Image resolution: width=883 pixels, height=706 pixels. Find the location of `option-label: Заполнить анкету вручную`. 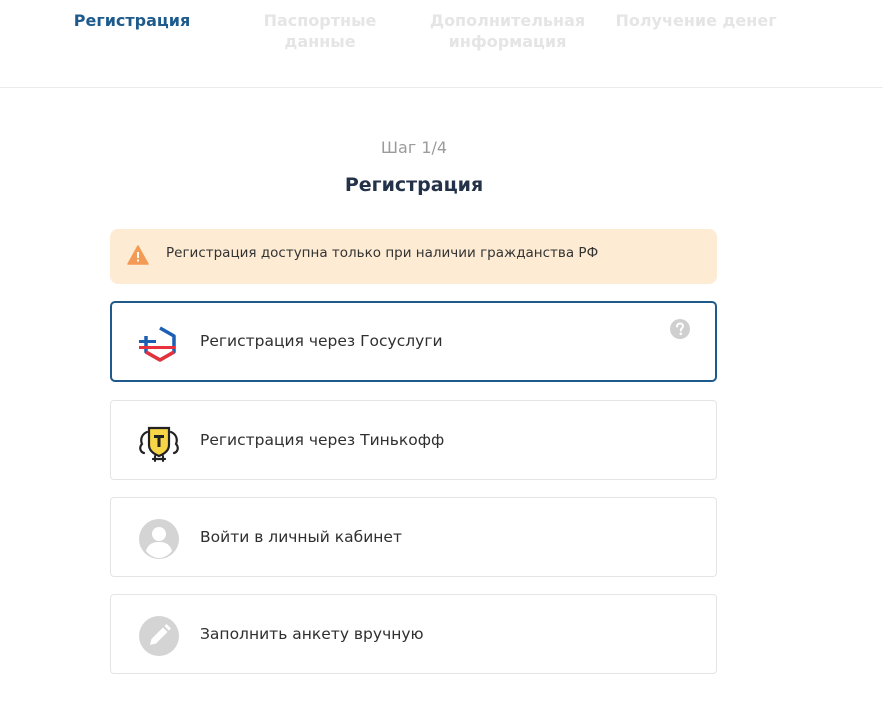

option-label: Заполнить анкету вручную is located at coordinates (312, 634).